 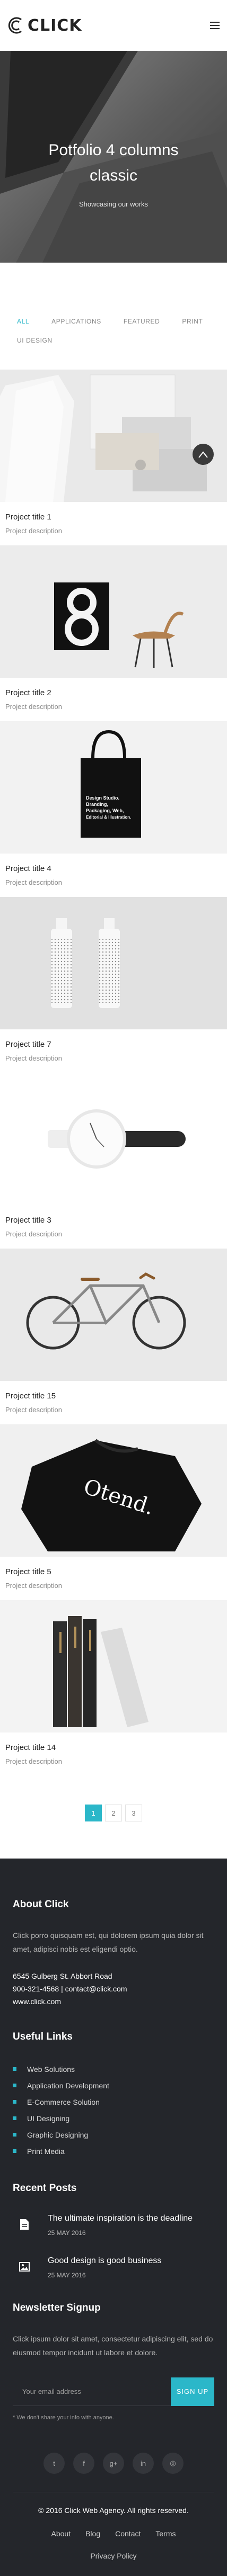 I want to click on recent-posts-heading: Recent Posts, so click(x=45, y=2188).